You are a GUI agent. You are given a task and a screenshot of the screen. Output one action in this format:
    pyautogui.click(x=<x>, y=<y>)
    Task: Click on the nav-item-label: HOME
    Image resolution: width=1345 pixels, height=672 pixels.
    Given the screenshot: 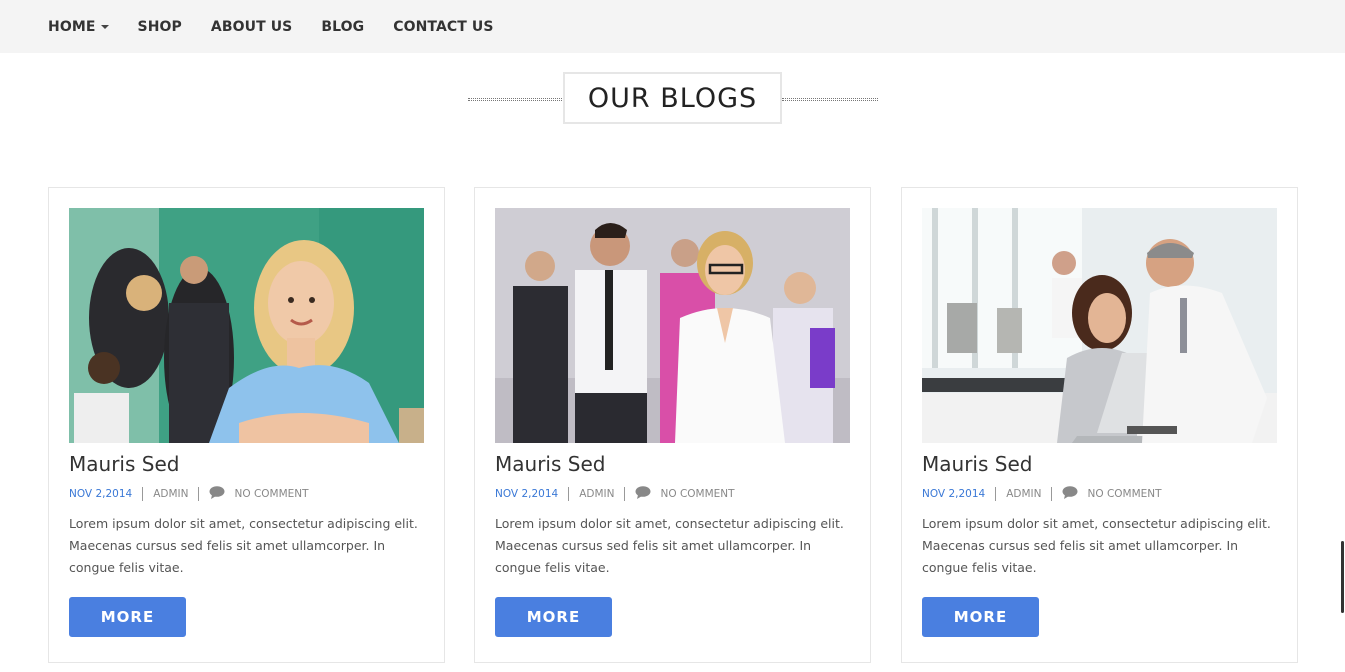 What is the action you would take?
    pyautogui.click(x=72, y=26)
    